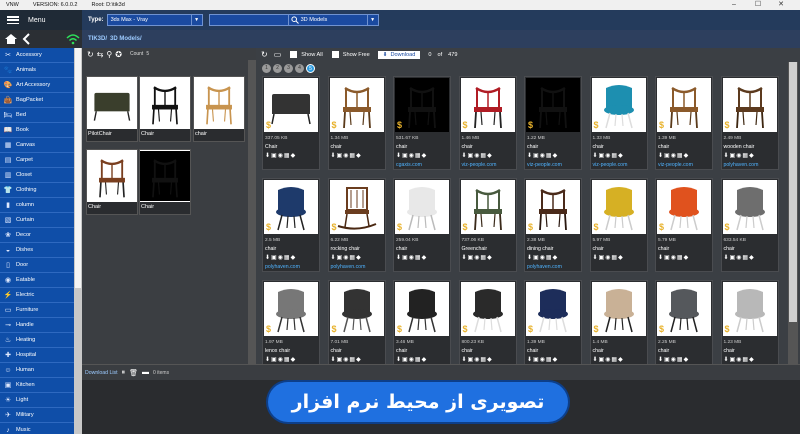 Image resolution: width=800 pixels, height=434 pixels. Describe the element at coordinates (37, 385) in the screenshot. I see `sidebar-item-kitchen: ▣ Kitchen` at that location.